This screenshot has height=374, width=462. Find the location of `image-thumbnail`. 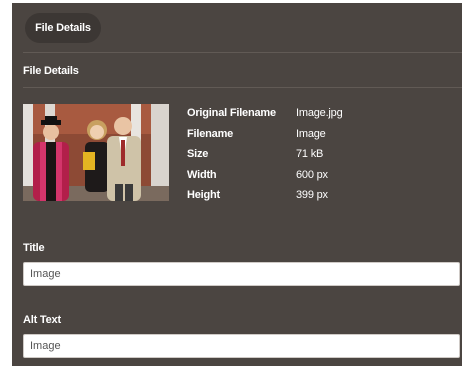

image-thumbnail is located at coordinates (96, 152).